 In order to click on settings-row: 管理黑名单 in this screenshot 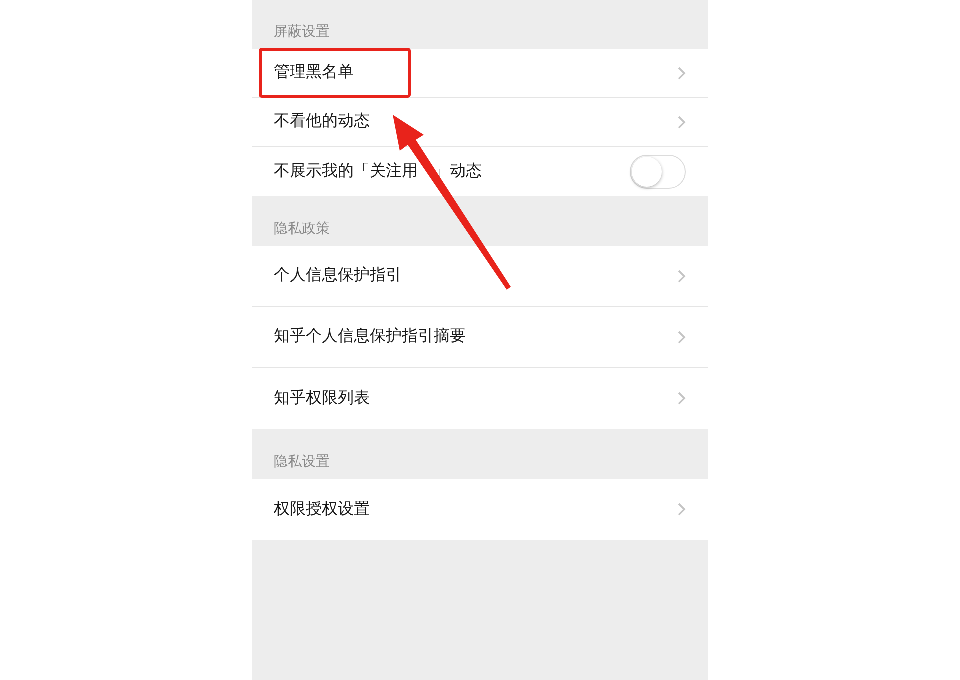, I will do `click(480, 73)`.